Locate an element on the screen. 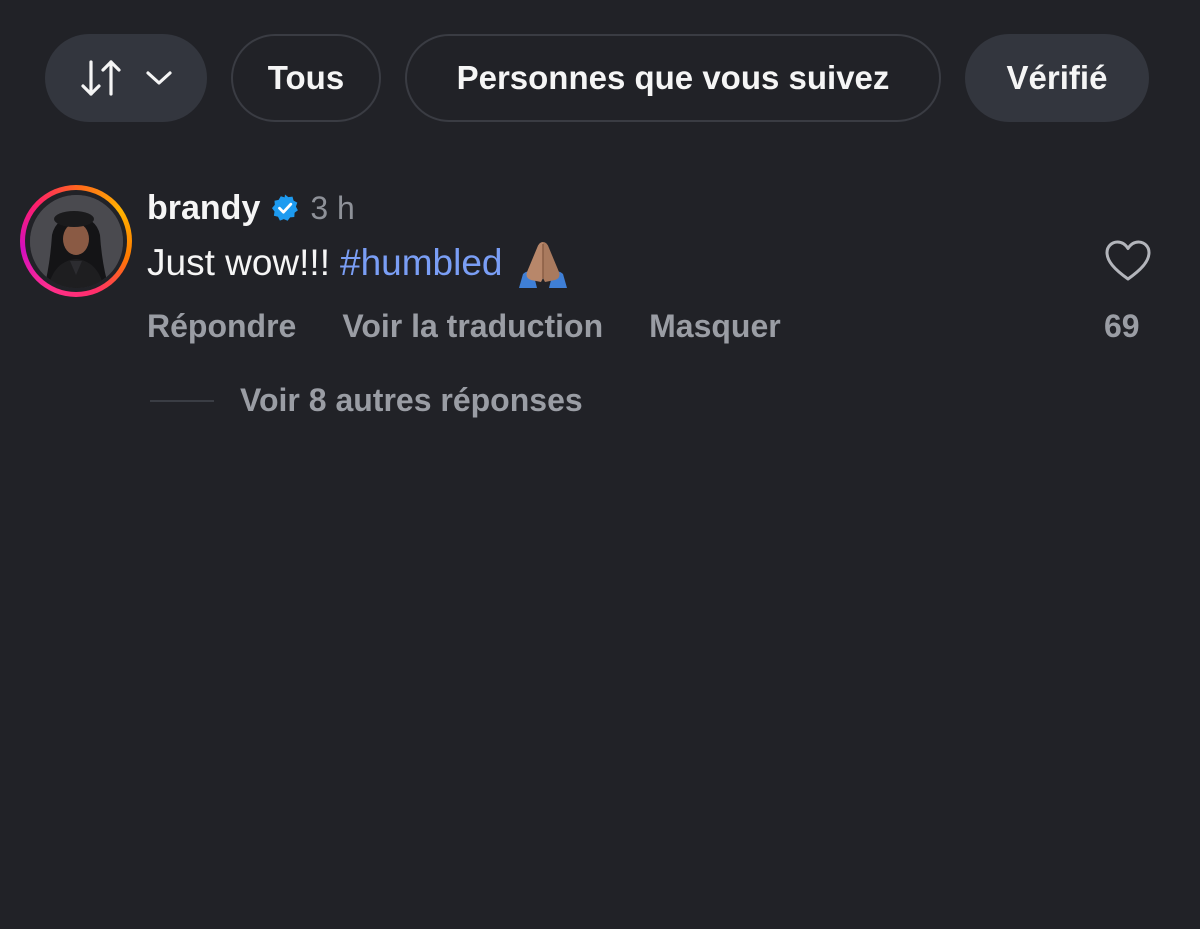 The height and width of the screenshot is (929, 1200). hide-button: Masquer is located at coordinates (715, 326).